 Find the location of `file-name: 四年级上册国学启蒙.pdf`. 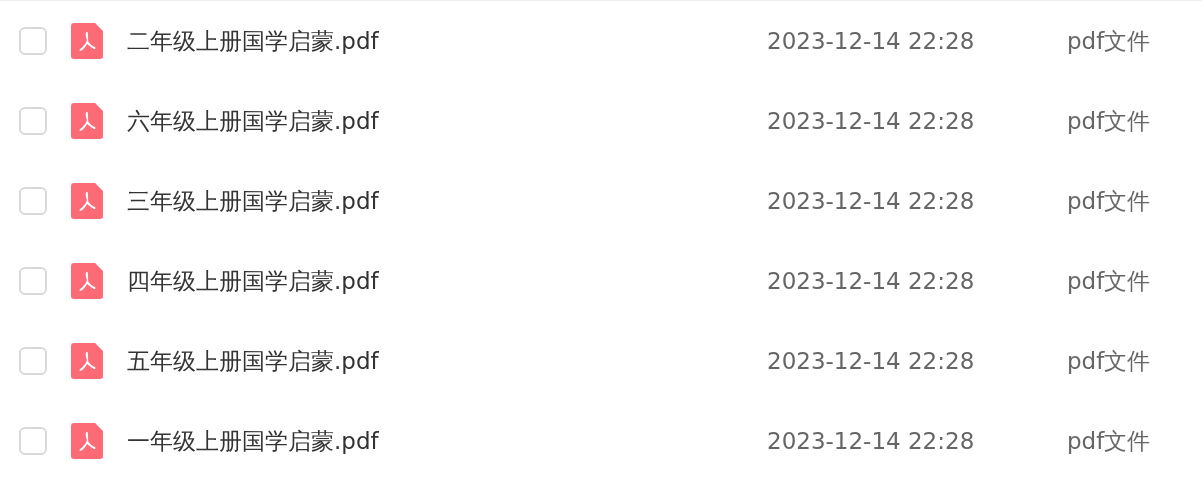

file-name: 四年级上册国学启蒙.pdf is located at coordinates (447, 281).